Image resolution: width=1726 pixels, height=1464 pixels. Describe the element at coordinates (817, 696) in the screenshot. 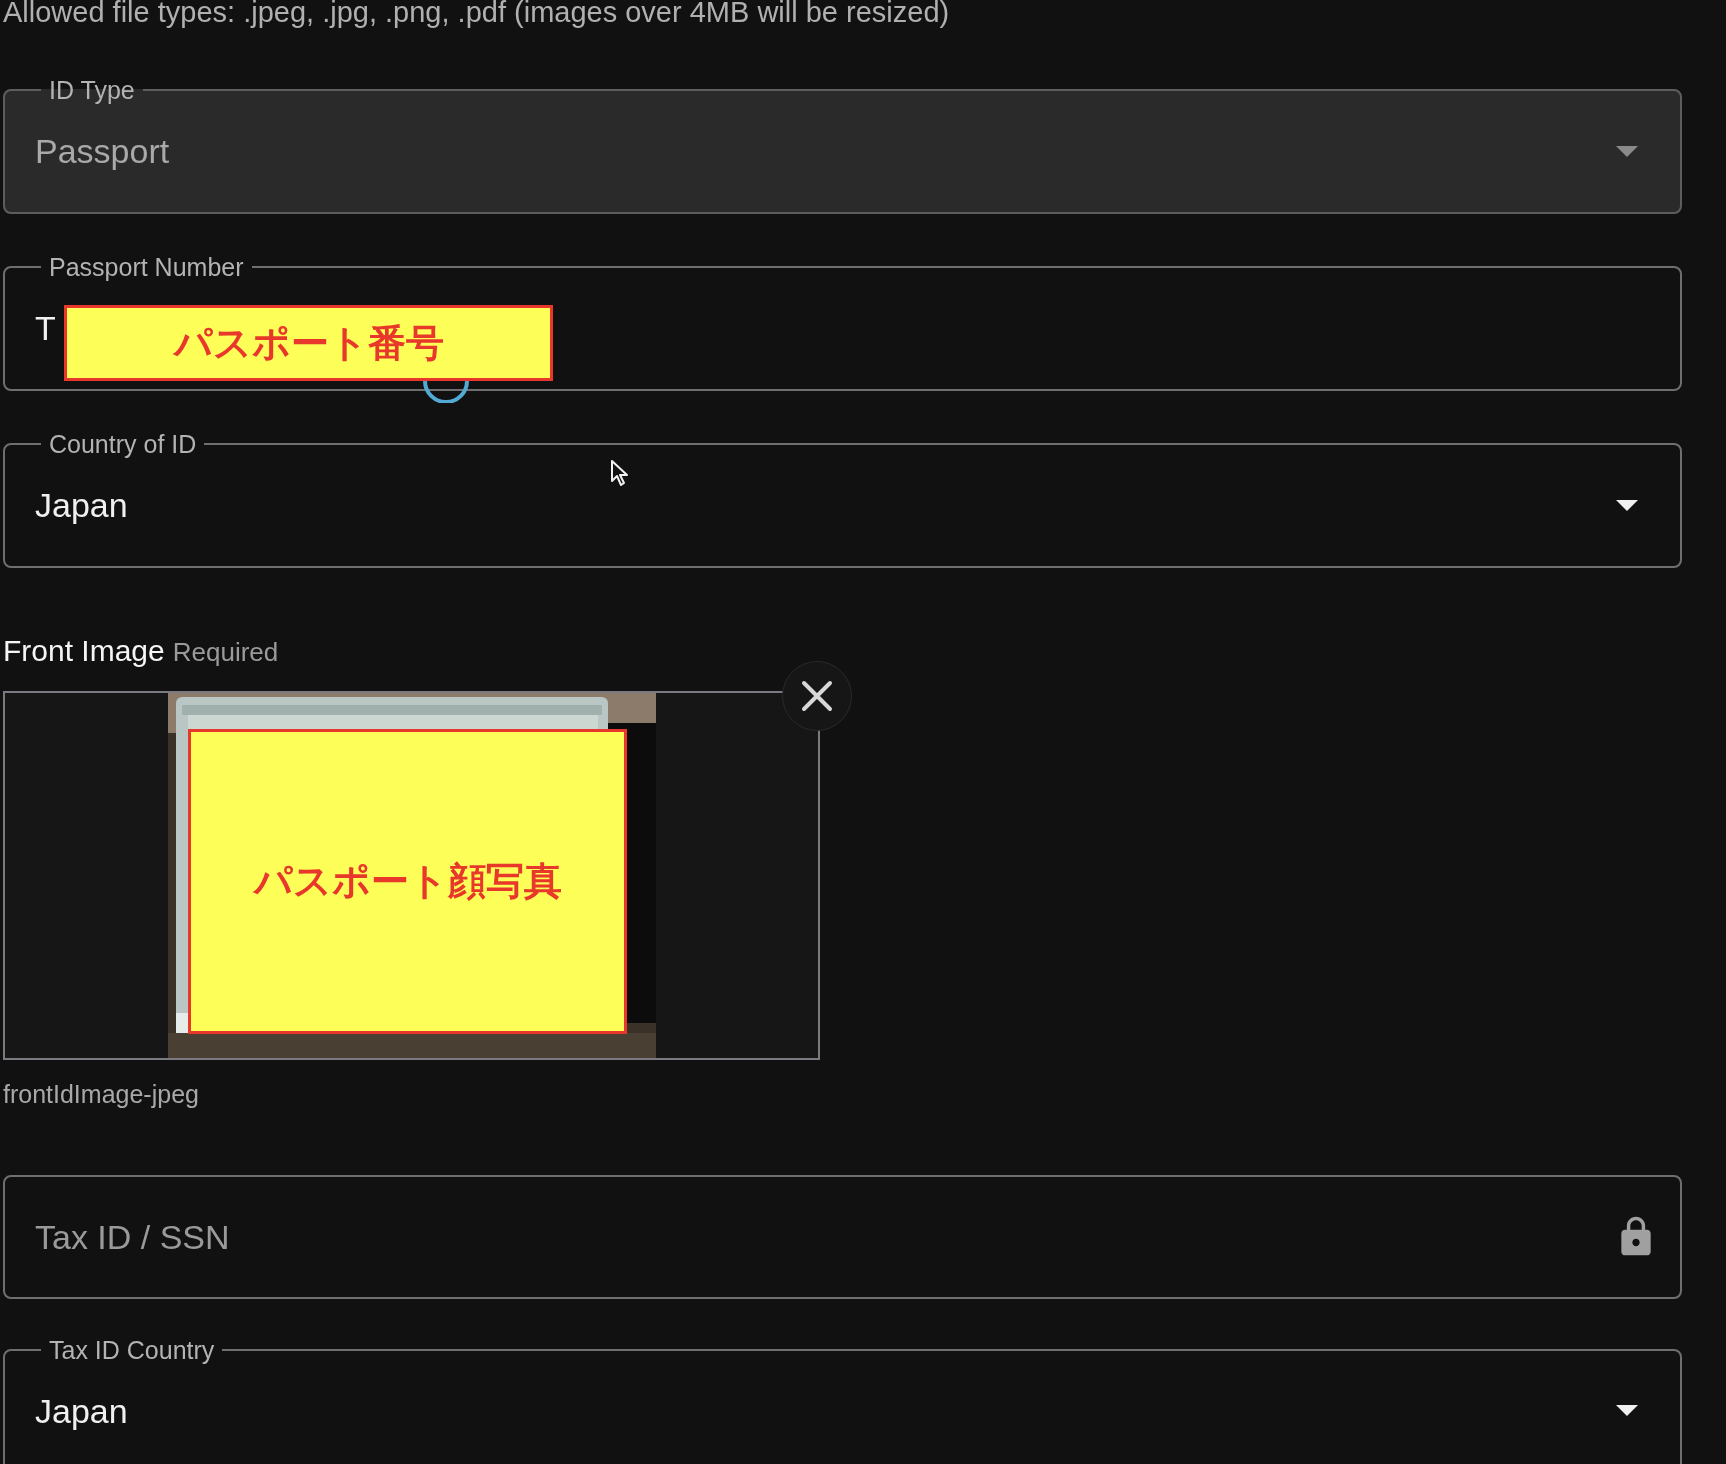

I see `close-icon` at that location.